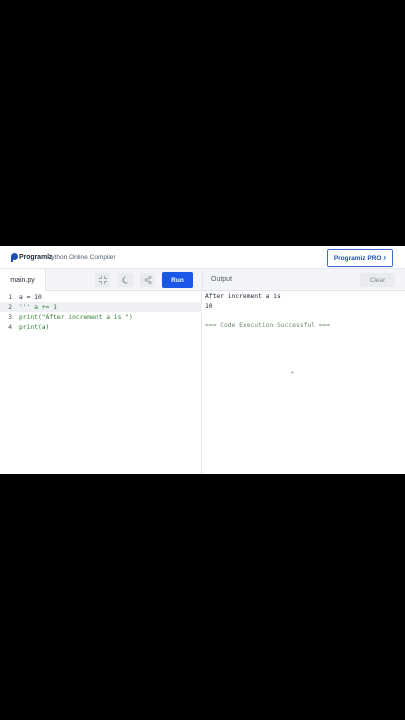 The image size is (405, 720). I want to click on pro-button-label: Programiz PRO, so click(357, 258).